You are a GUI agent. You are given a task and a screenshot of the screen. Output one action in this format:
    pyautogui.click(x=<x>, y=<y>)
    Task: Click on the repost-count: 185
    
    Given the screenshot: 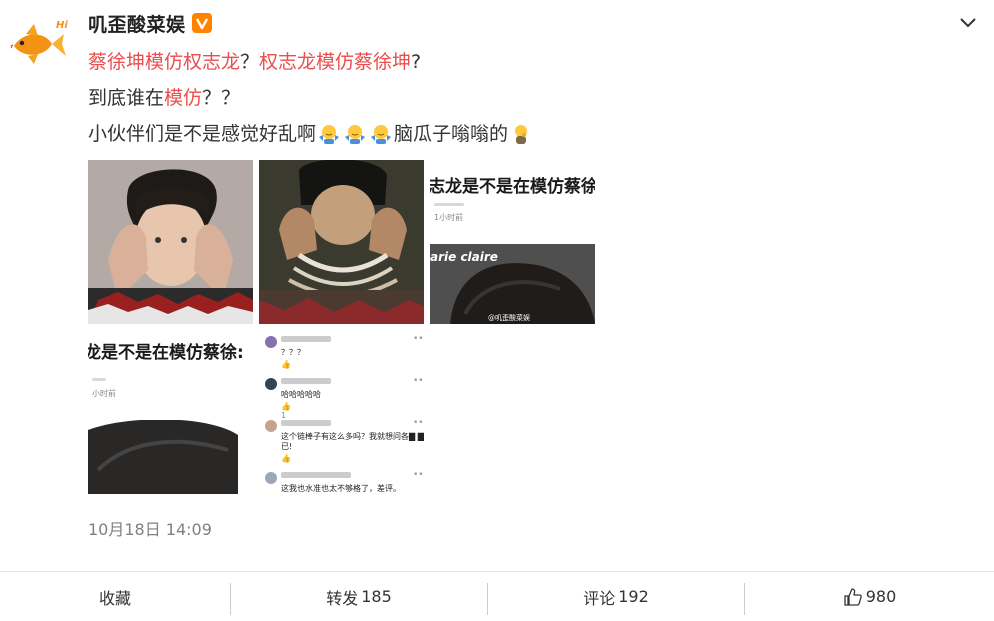 What is the action you would take?
    pyautogui.click(x=376, y=596)
    